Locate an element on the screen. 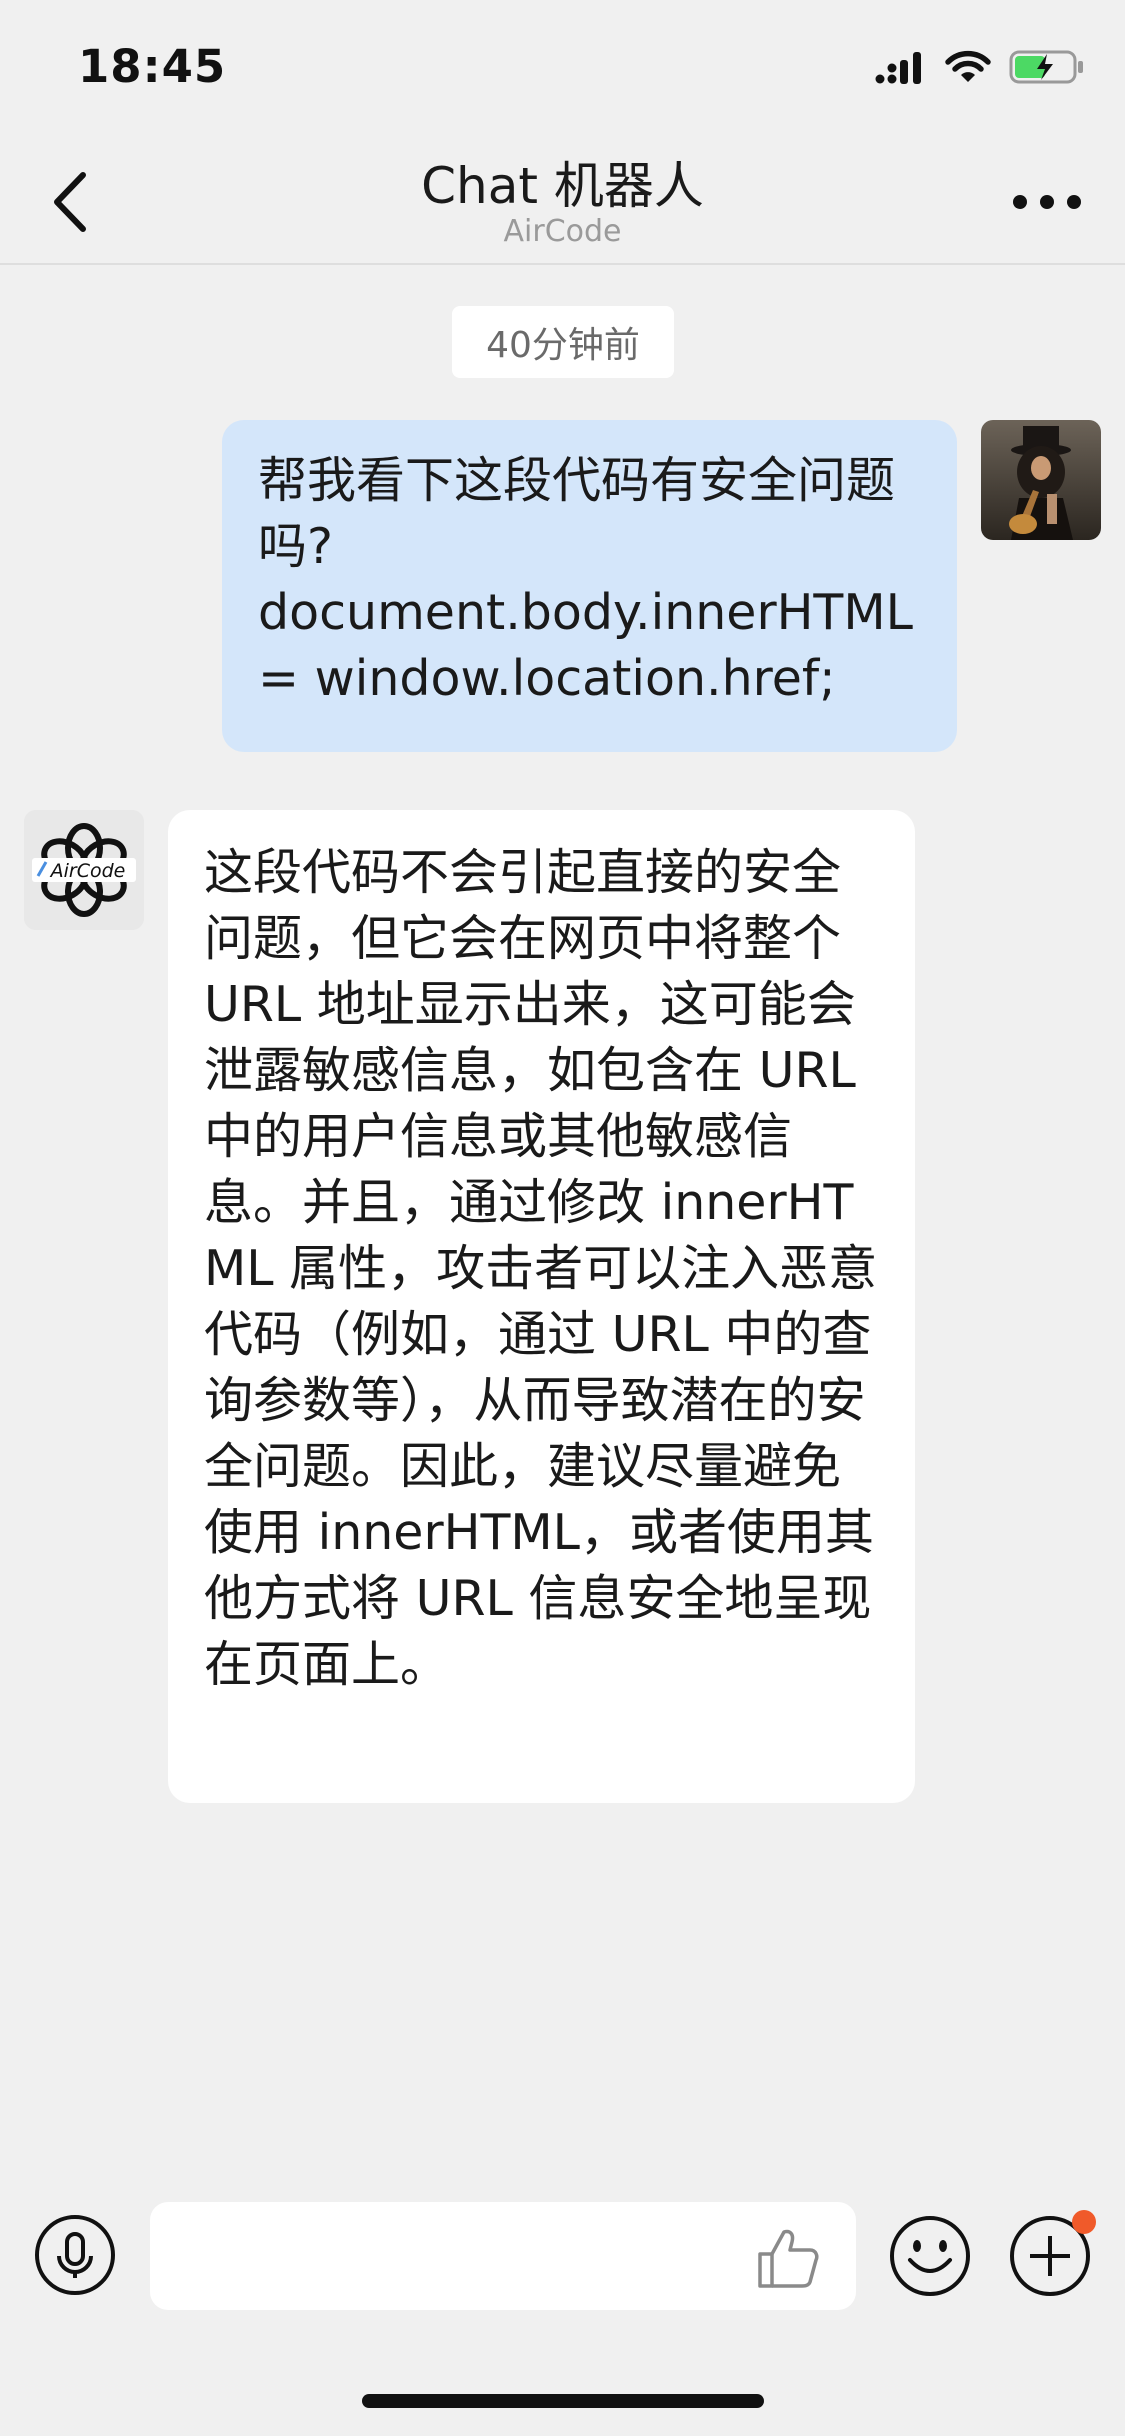 The width and height of the screenshot is (1125, 2436). aircode-logo-icon: AirCode is located at coordinates (84, 870).